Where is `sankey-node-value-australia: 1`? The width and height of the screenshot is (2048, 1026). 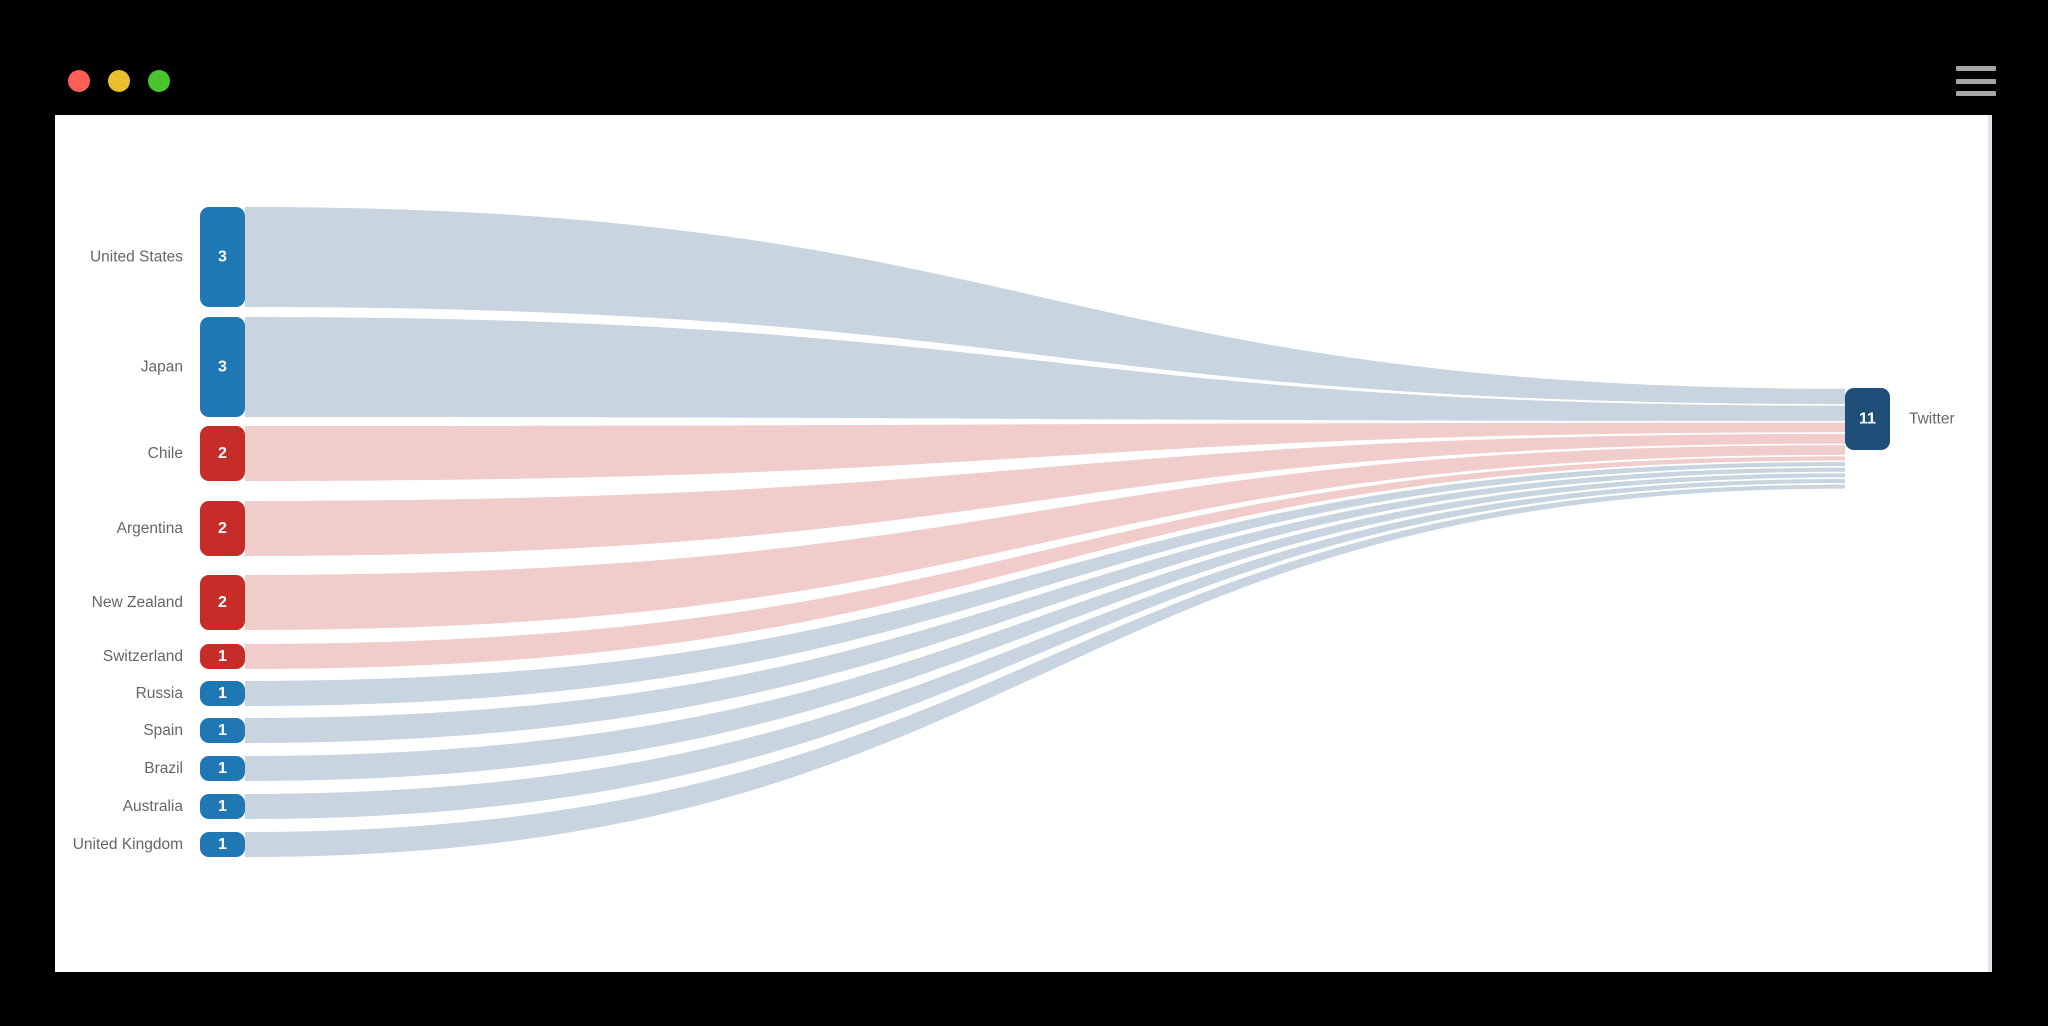 sankey-node-value-australia: 1 is located at coordinates (222, 806).